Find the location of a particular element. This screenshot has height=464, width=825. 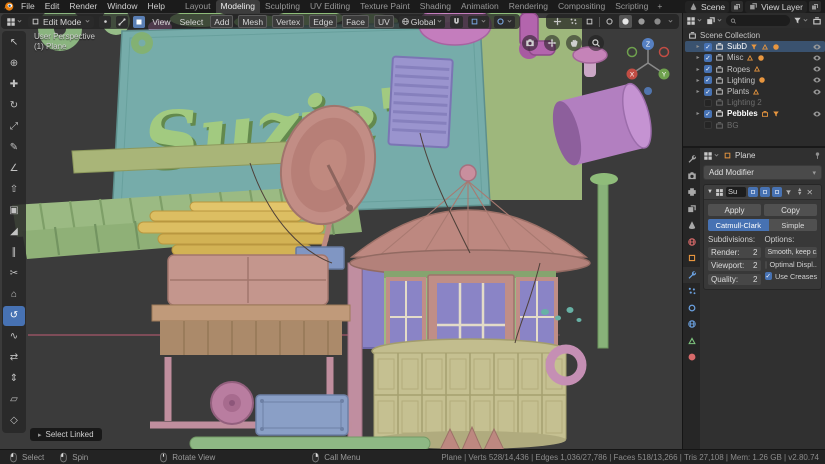

use-creases-checkbox: ✓ is located at coordinates (768, 276).